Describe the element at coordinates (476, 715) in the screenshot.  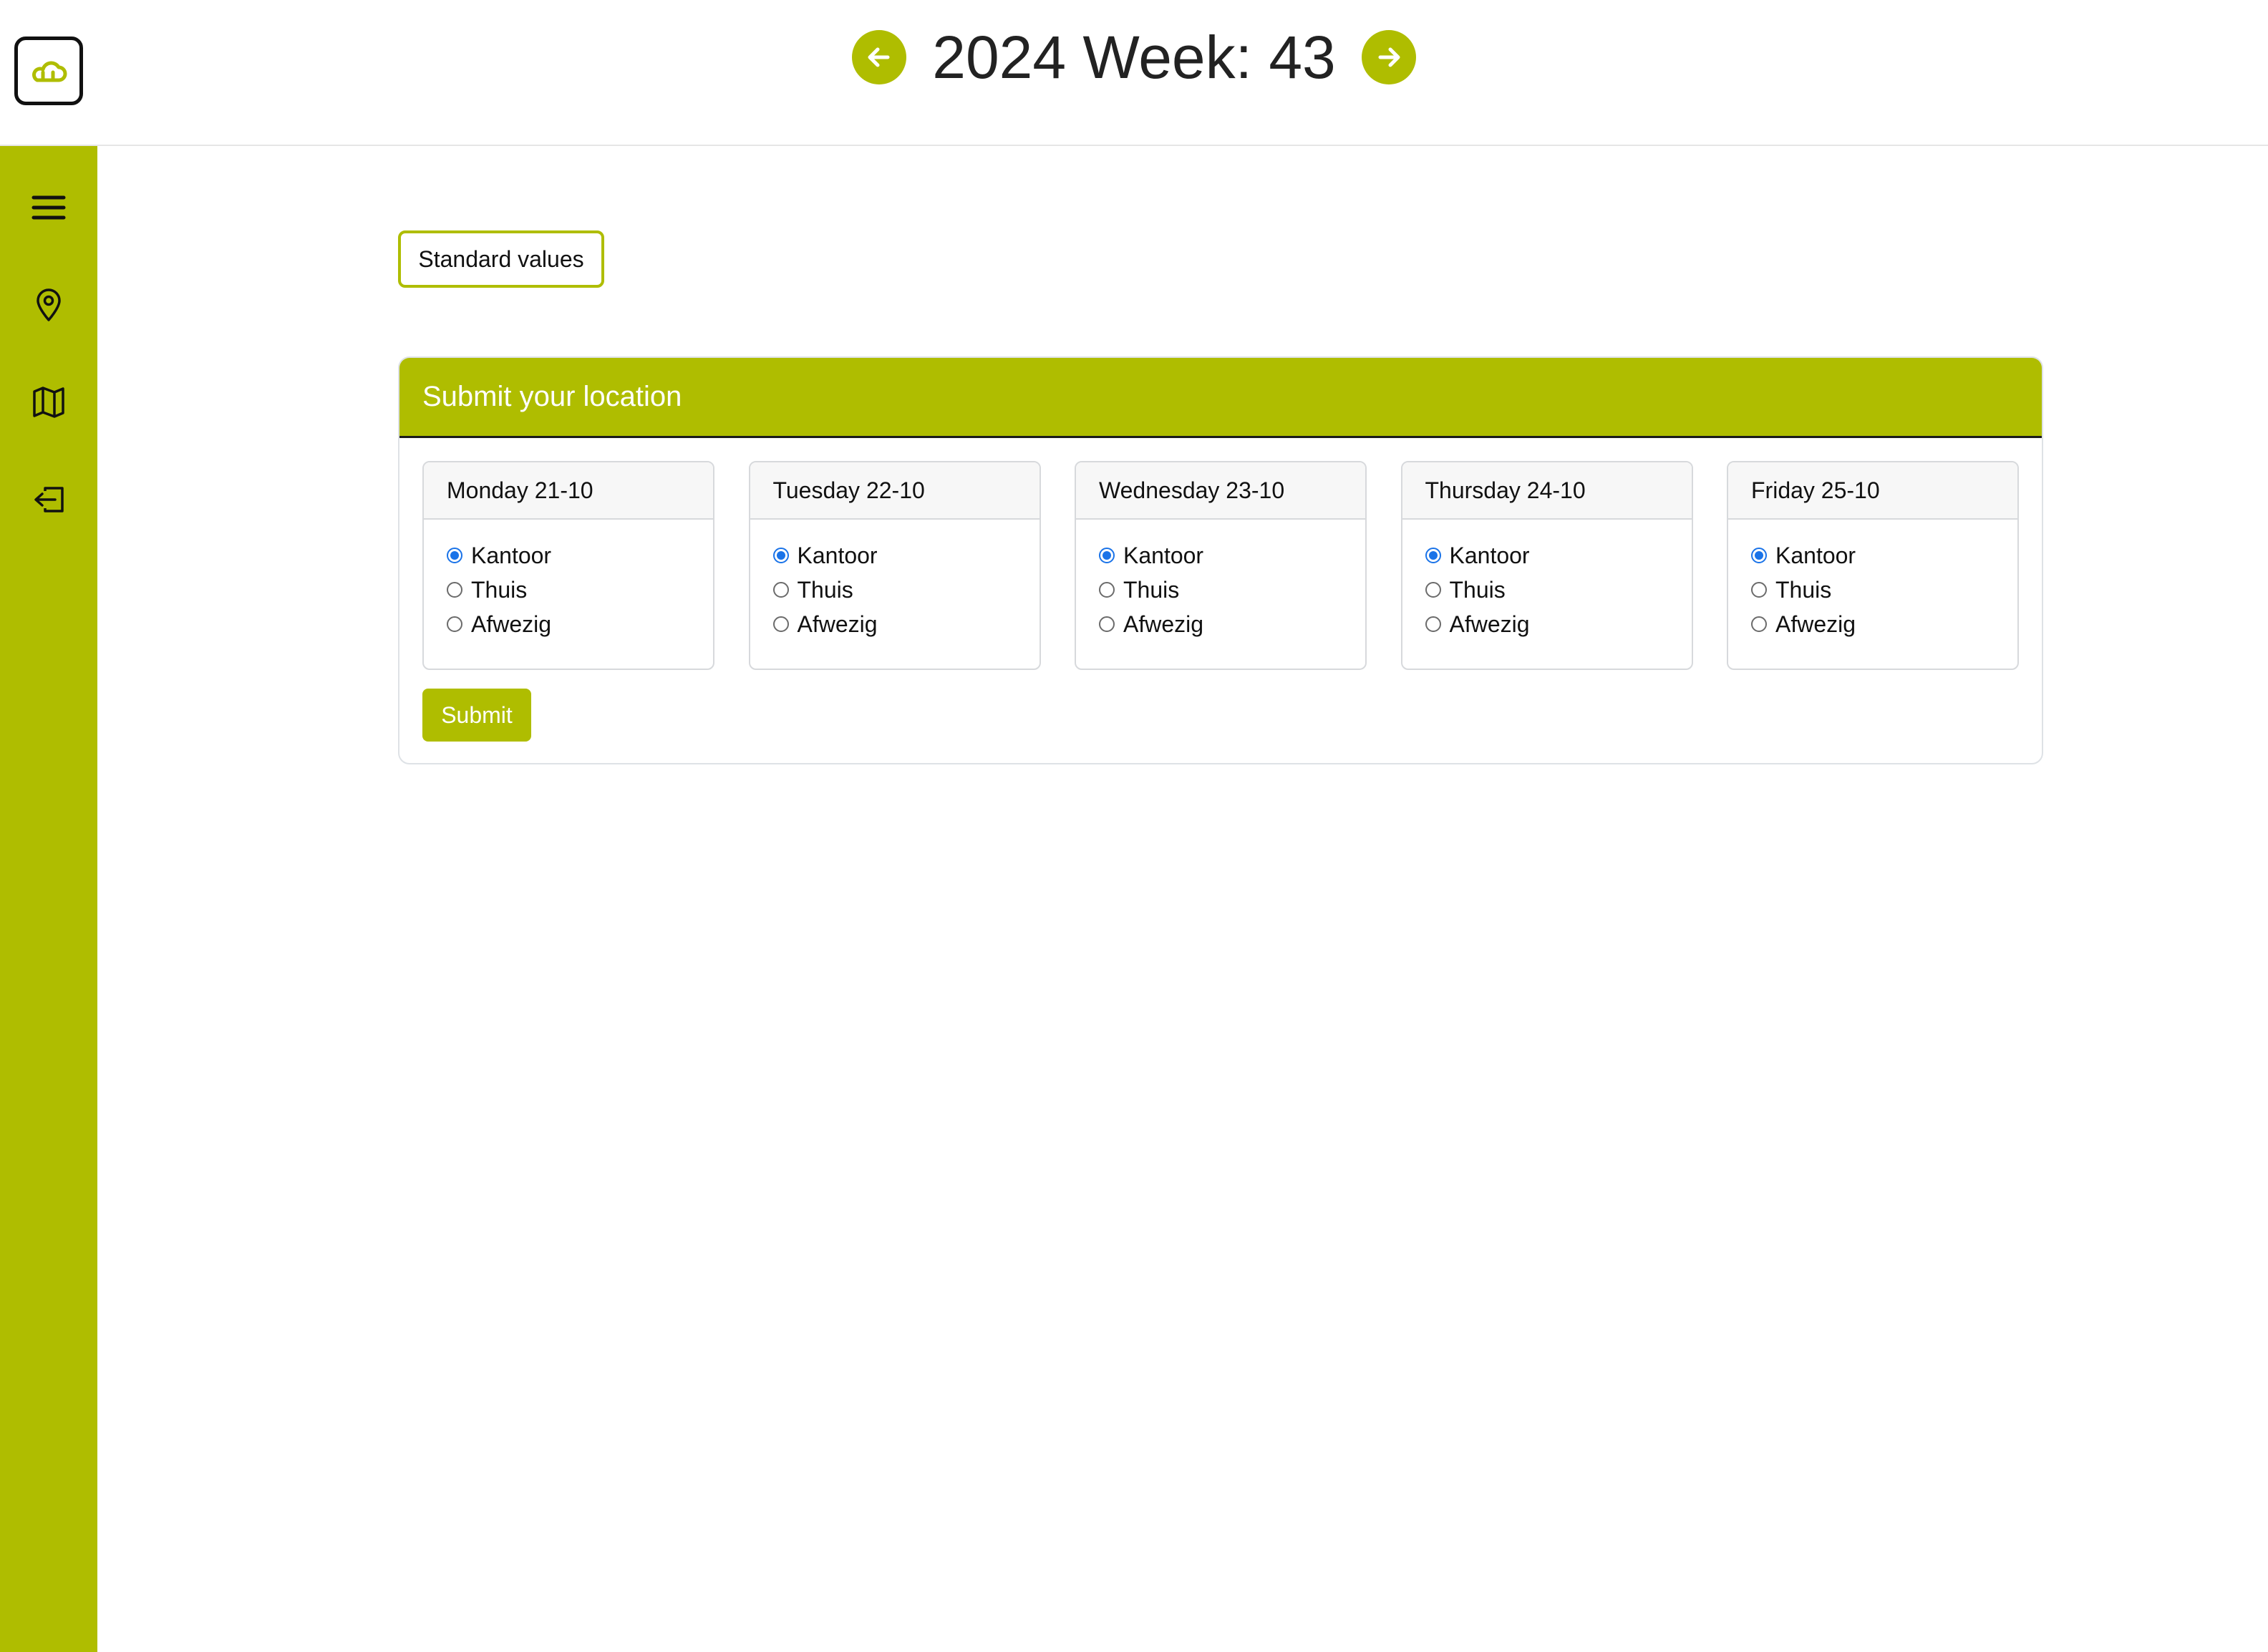
I see `submit-button: Submit` at that location.